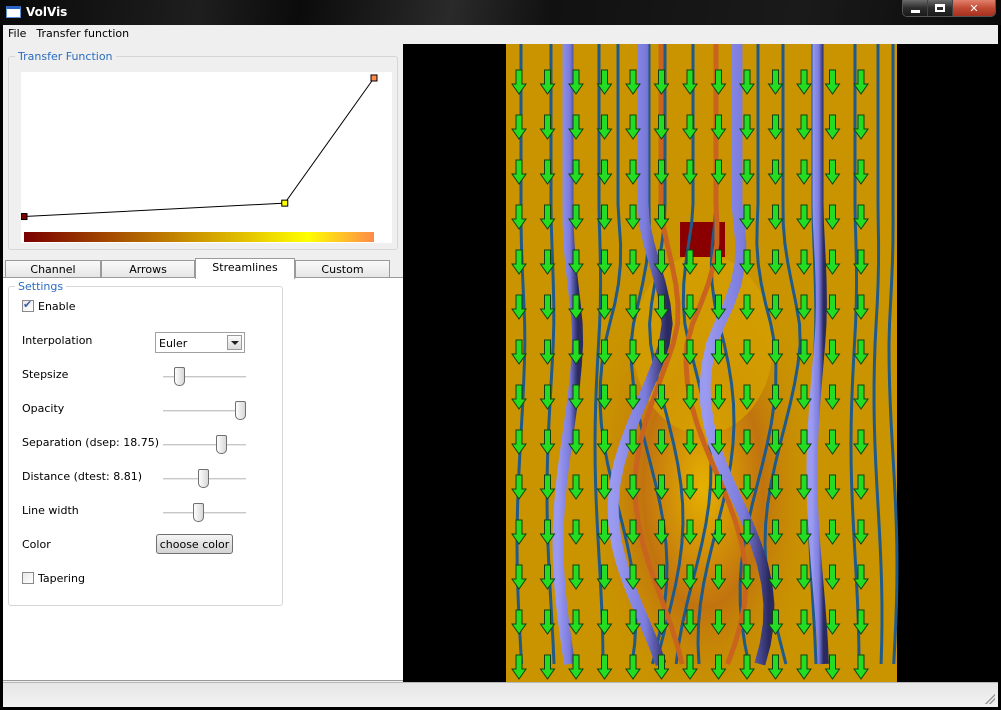  I want to click on tab-custom-streamline: Custom Streamline, so click(342, 274).